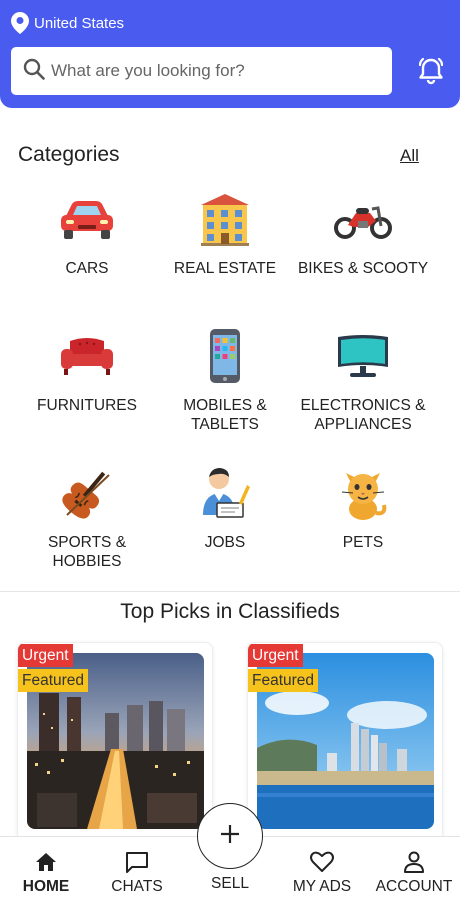 This screenshot has width=460, height=900. What do you see at coordinates (20, 23) in the screenshot?
I see `location-pin-icon` at bounding box center [20, 23].